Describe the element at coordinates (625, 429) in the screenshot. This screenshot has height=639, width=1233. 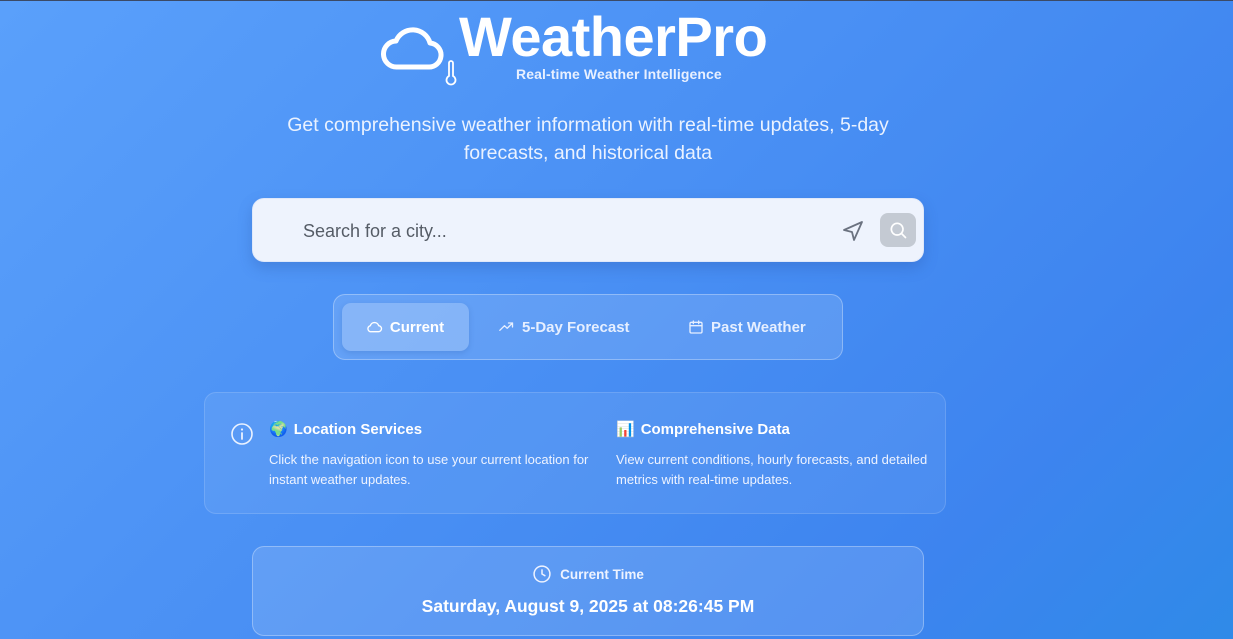
I see `chart-icon: 📊` at that location.